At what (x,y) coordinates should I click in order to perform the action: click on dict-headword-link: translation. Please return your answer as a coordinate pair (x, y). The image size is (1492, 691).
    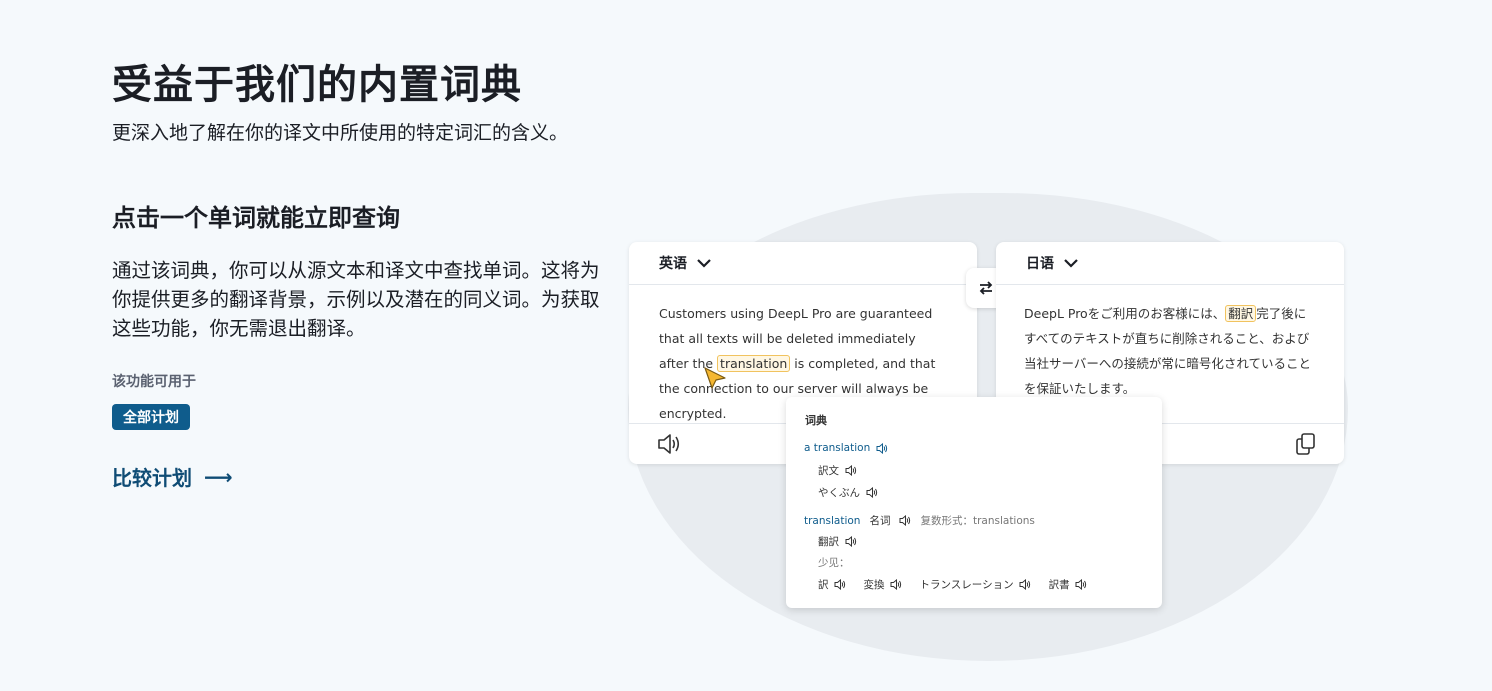
    Looking at the image, I should click on (832, 521).